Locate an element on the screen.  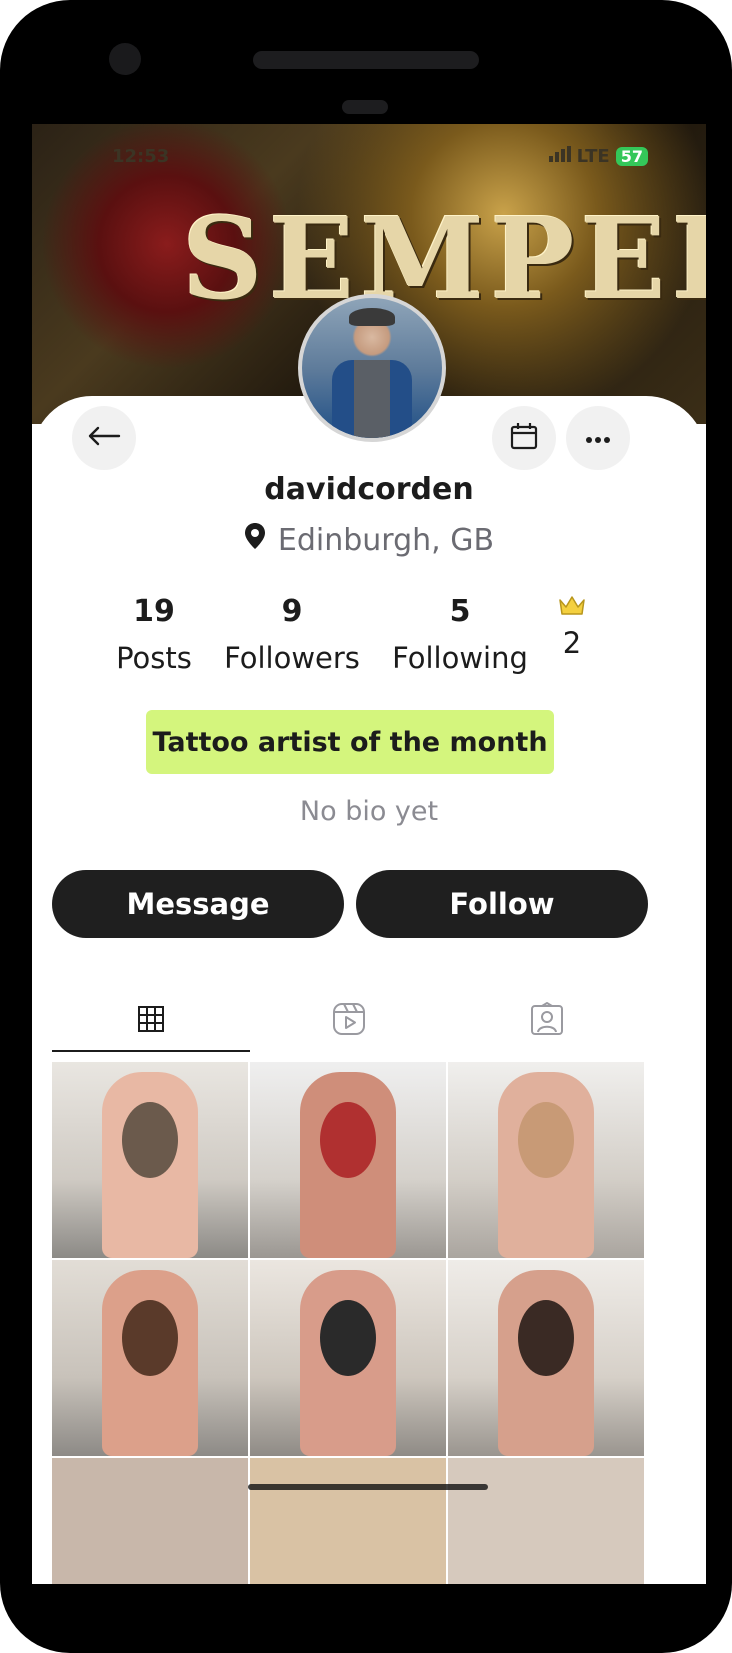
avatar-vest is located at coordinates (372, 399).